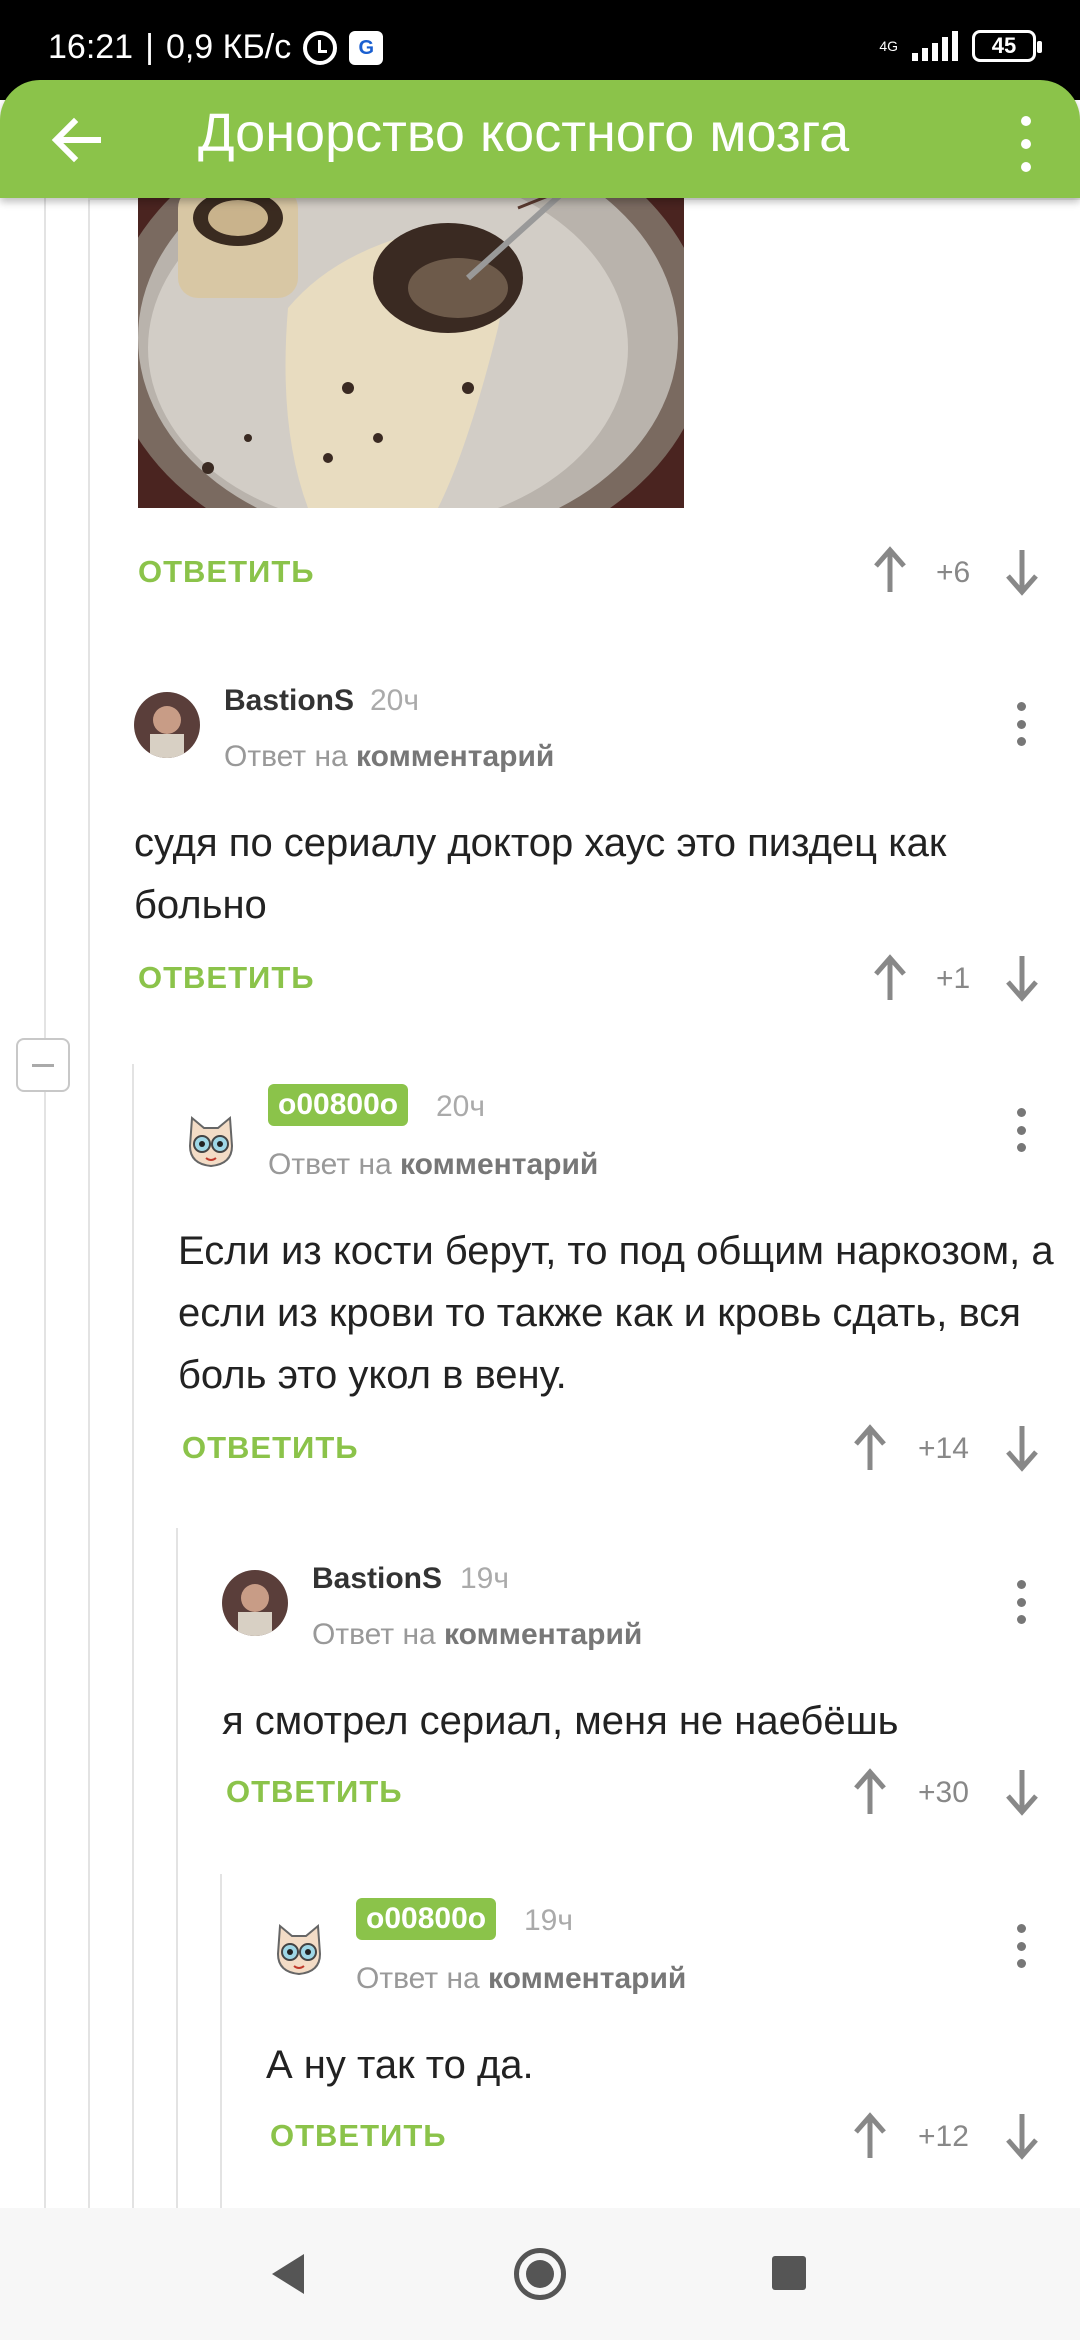 The height and width of the screenshot is (2340, 1080). I want to click on comment-text: А ну так то да., so click(400, 2065).